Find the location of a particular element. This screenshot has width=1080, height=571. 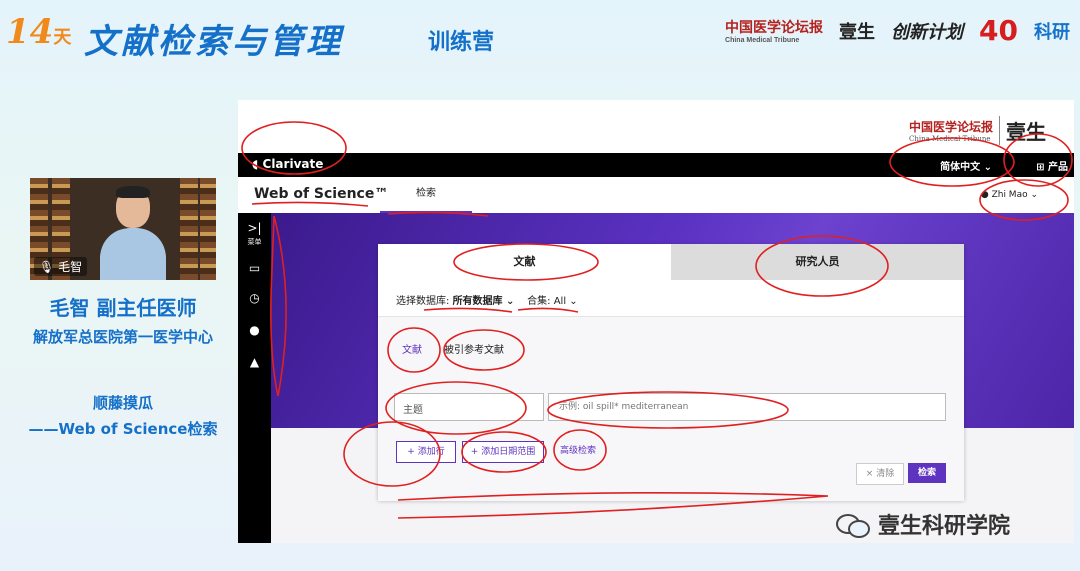

profile-icon: ● is located at coordinates (254, 330).